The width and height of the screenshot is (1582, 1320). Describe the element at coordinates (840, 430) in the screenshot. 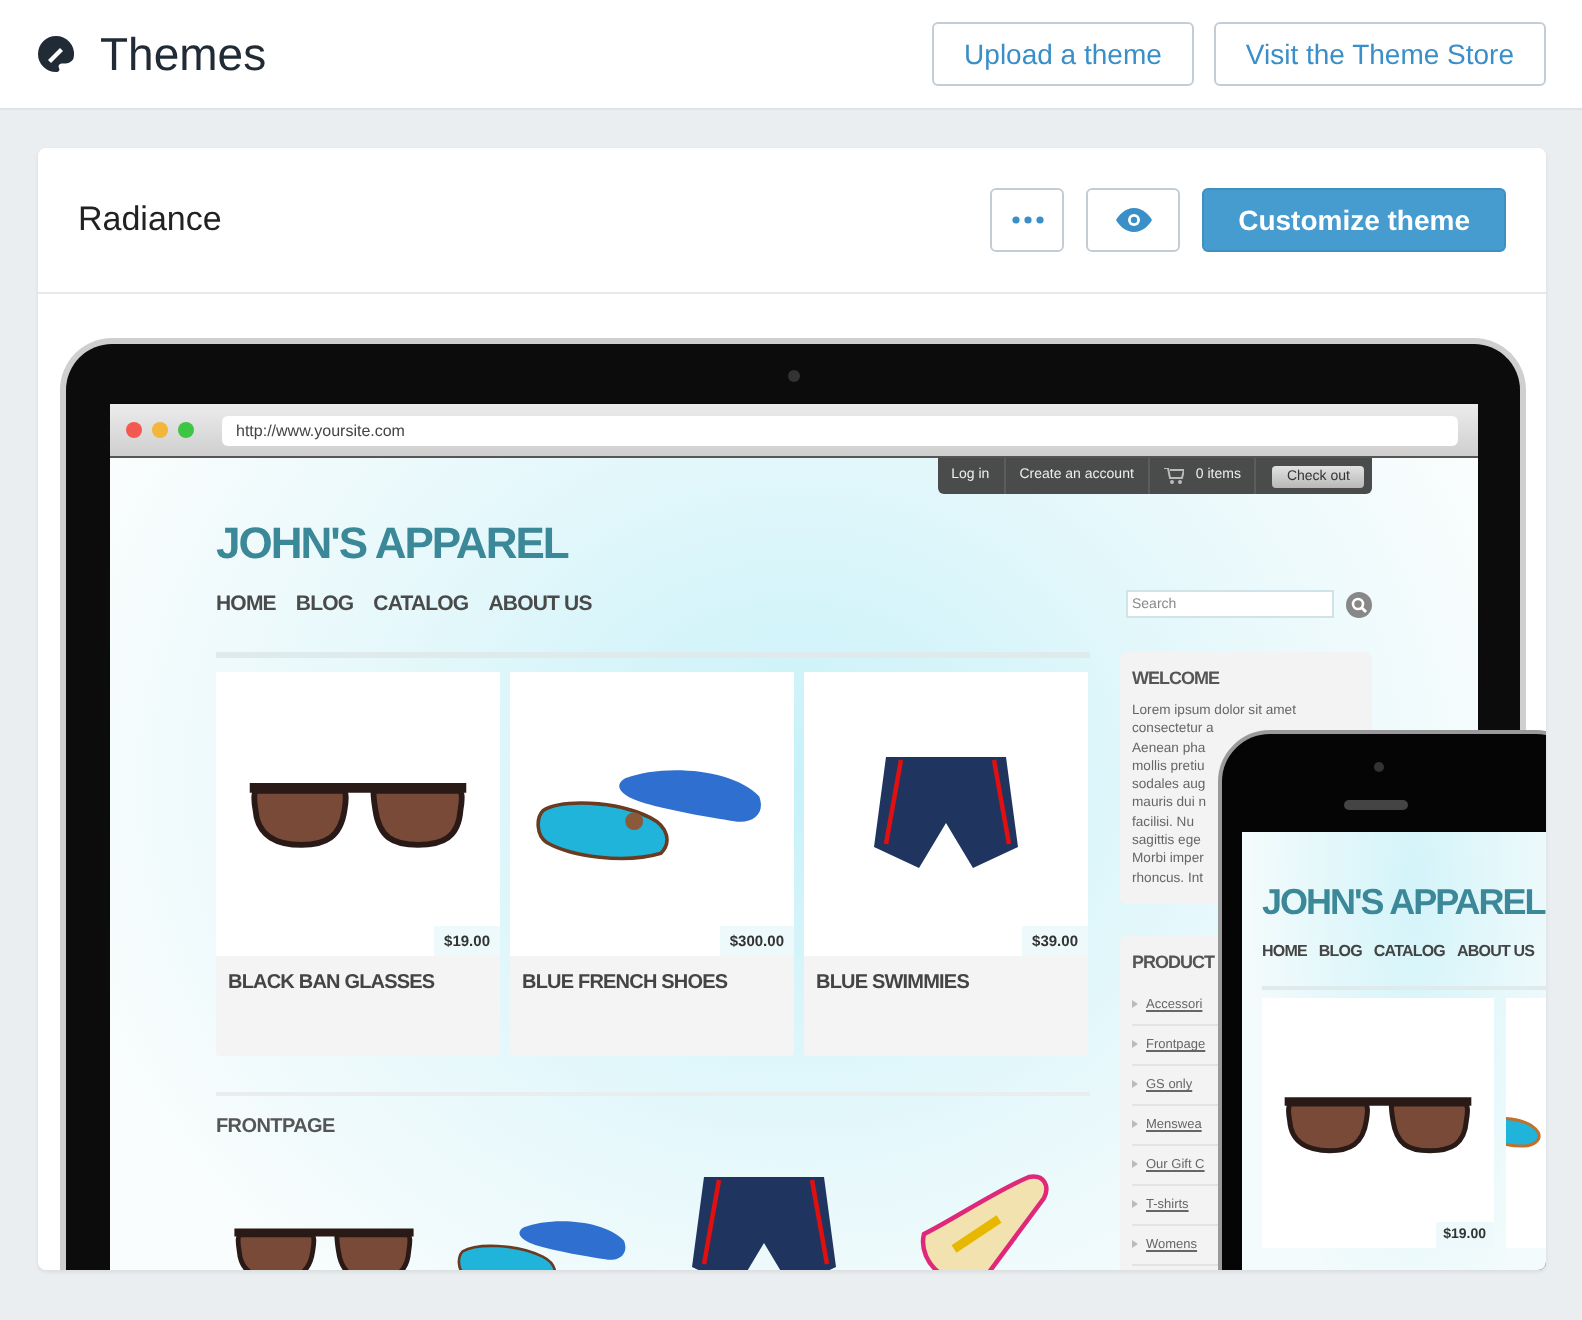

I see `address-bar: http://www.yoursite.com` at that location.